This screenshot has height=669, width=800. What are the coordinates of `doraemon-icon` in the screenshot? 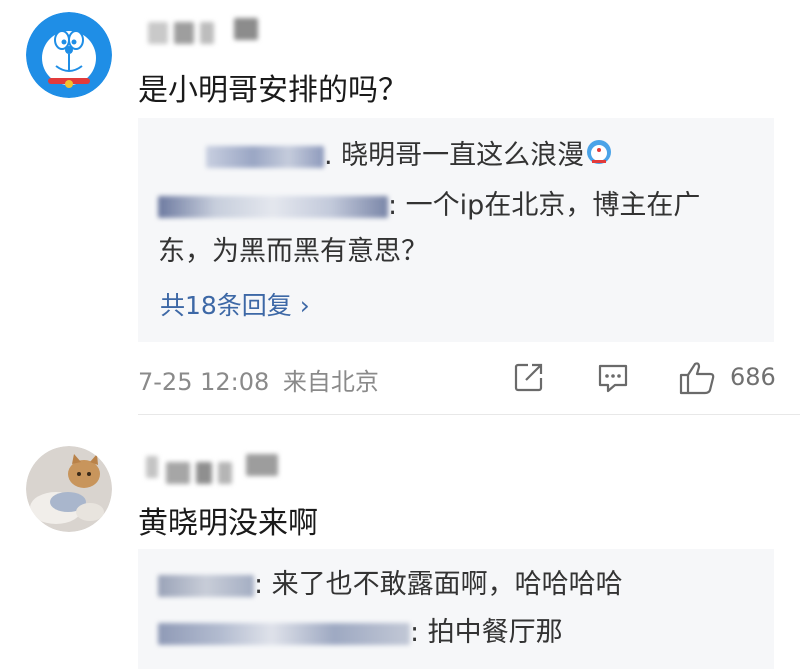 It's located at (69, 55).